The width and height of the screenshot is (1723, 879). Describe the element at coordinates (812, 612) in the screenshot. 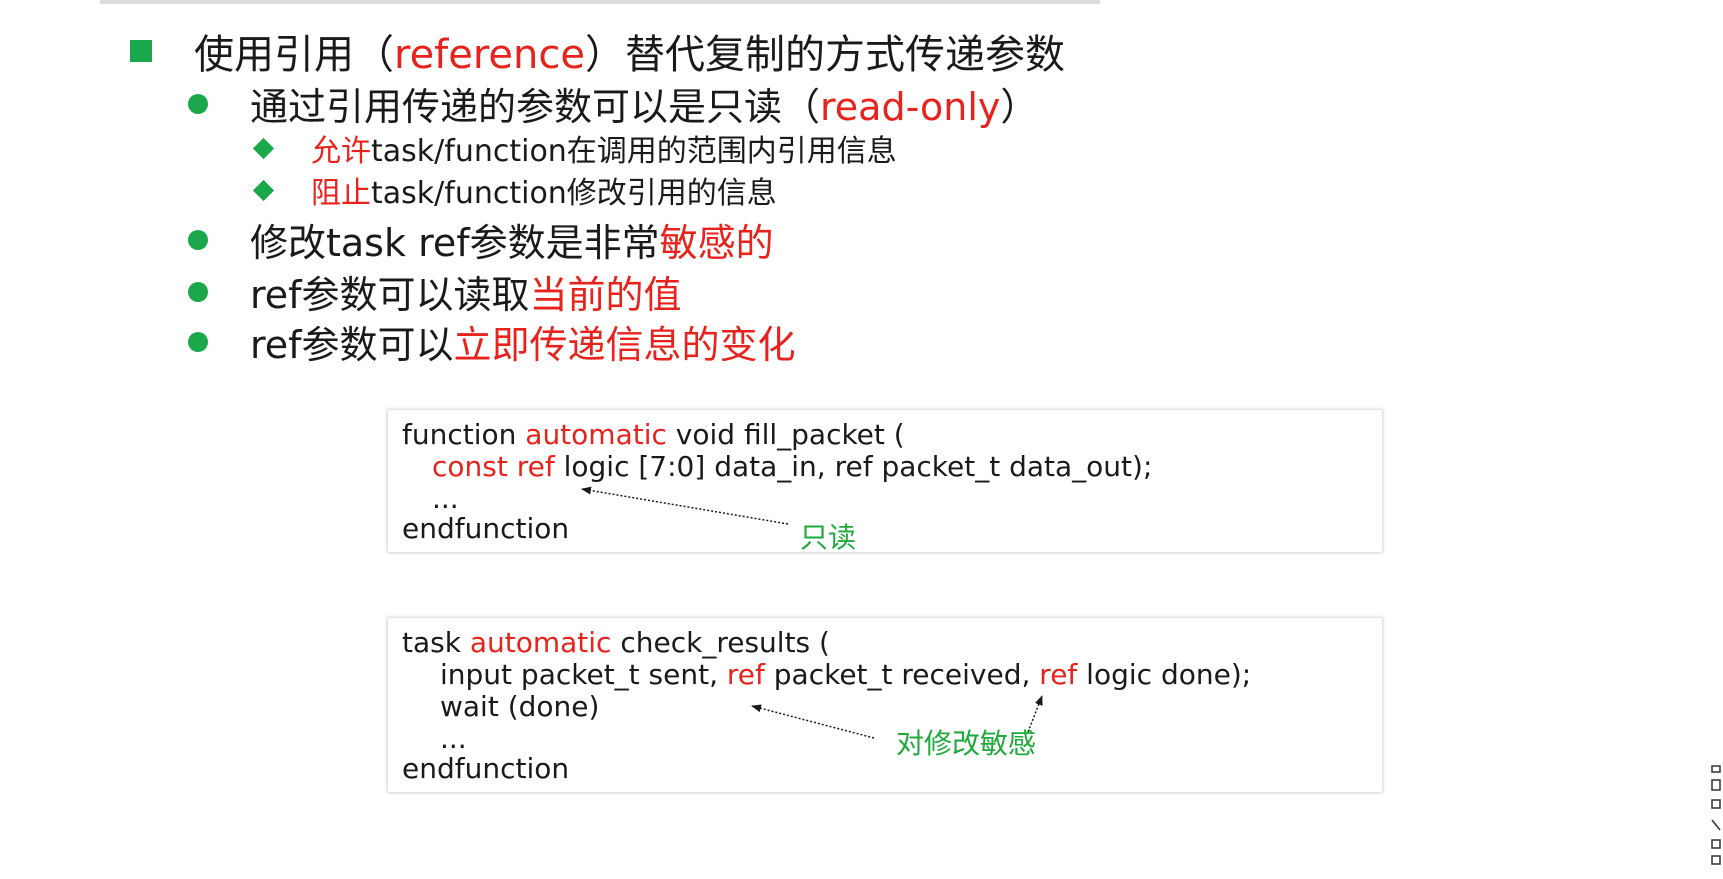

I see `annotation-arrows` at that location.